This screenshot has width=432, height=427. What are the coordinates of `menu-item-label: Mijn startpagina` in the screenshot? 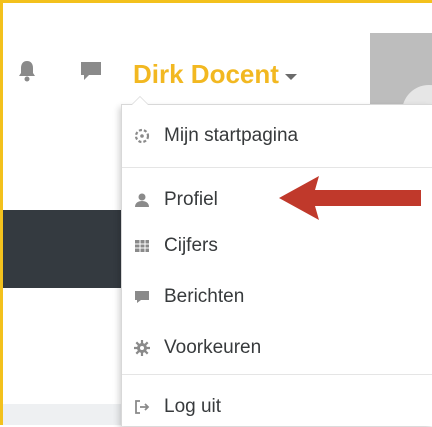 It's located at (231, 135).